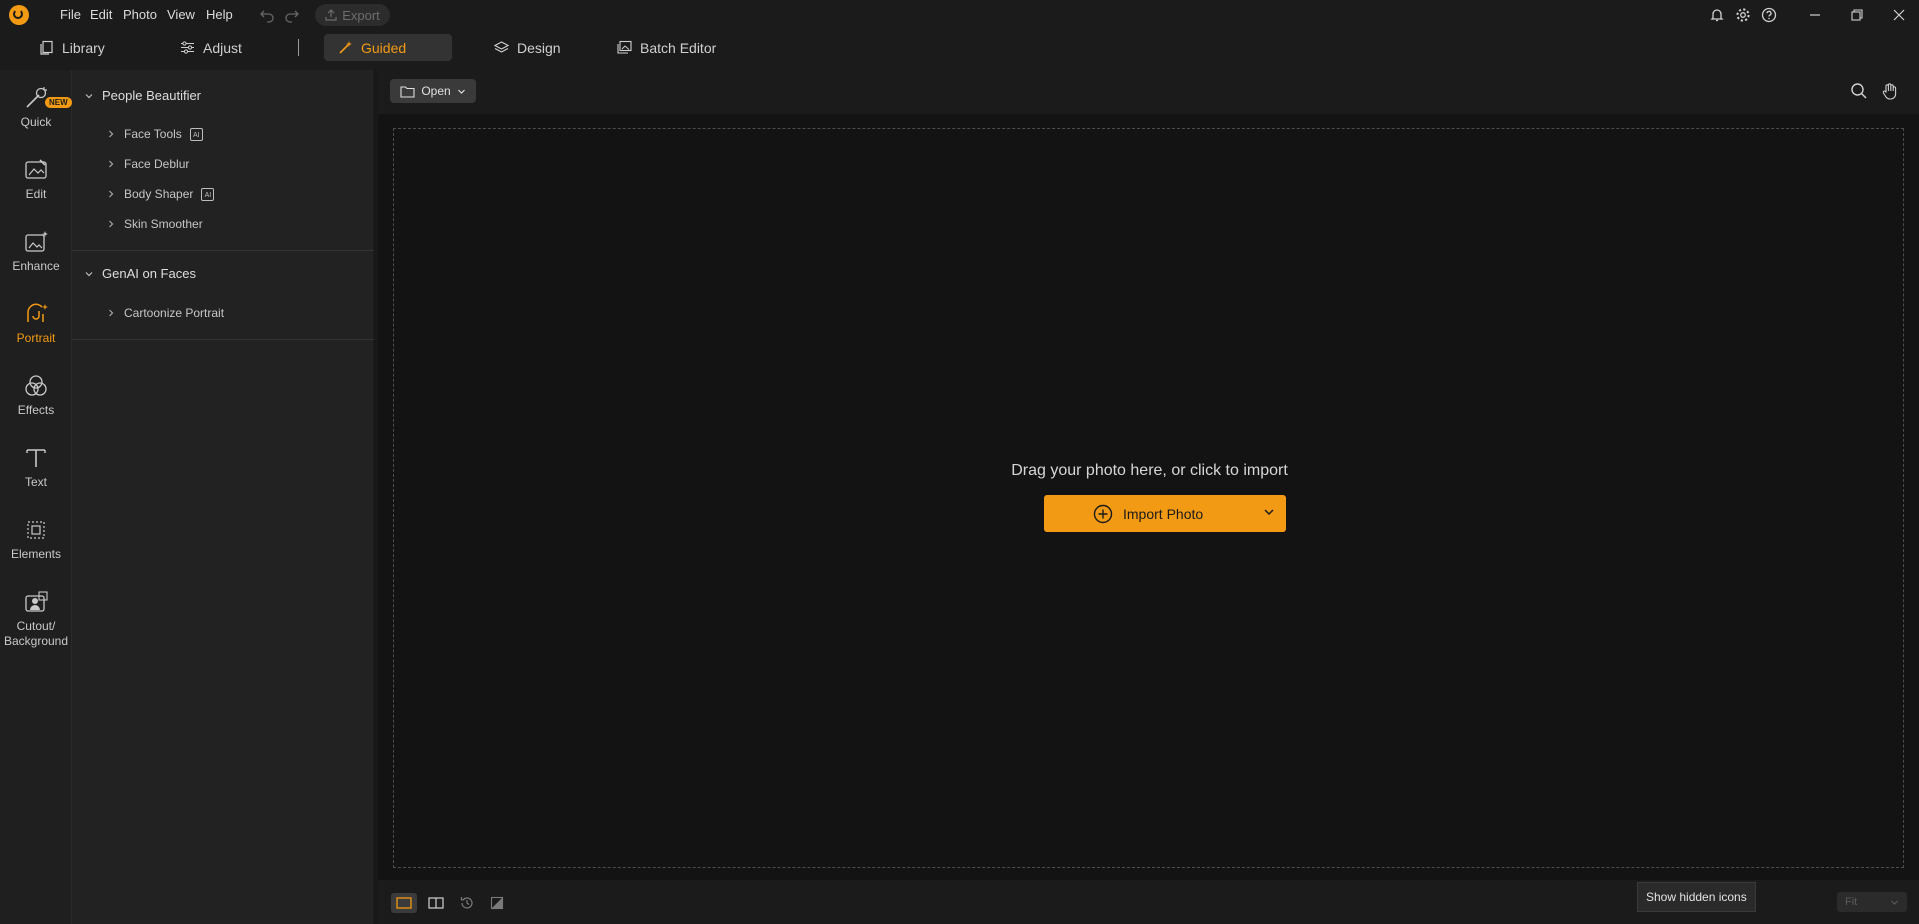 The width and height of the screenshot is (1919, 924). What do you see at coordinates (1769, 15) in the screenshot?
I see `help-icon` at bounding box center [1769, 15].